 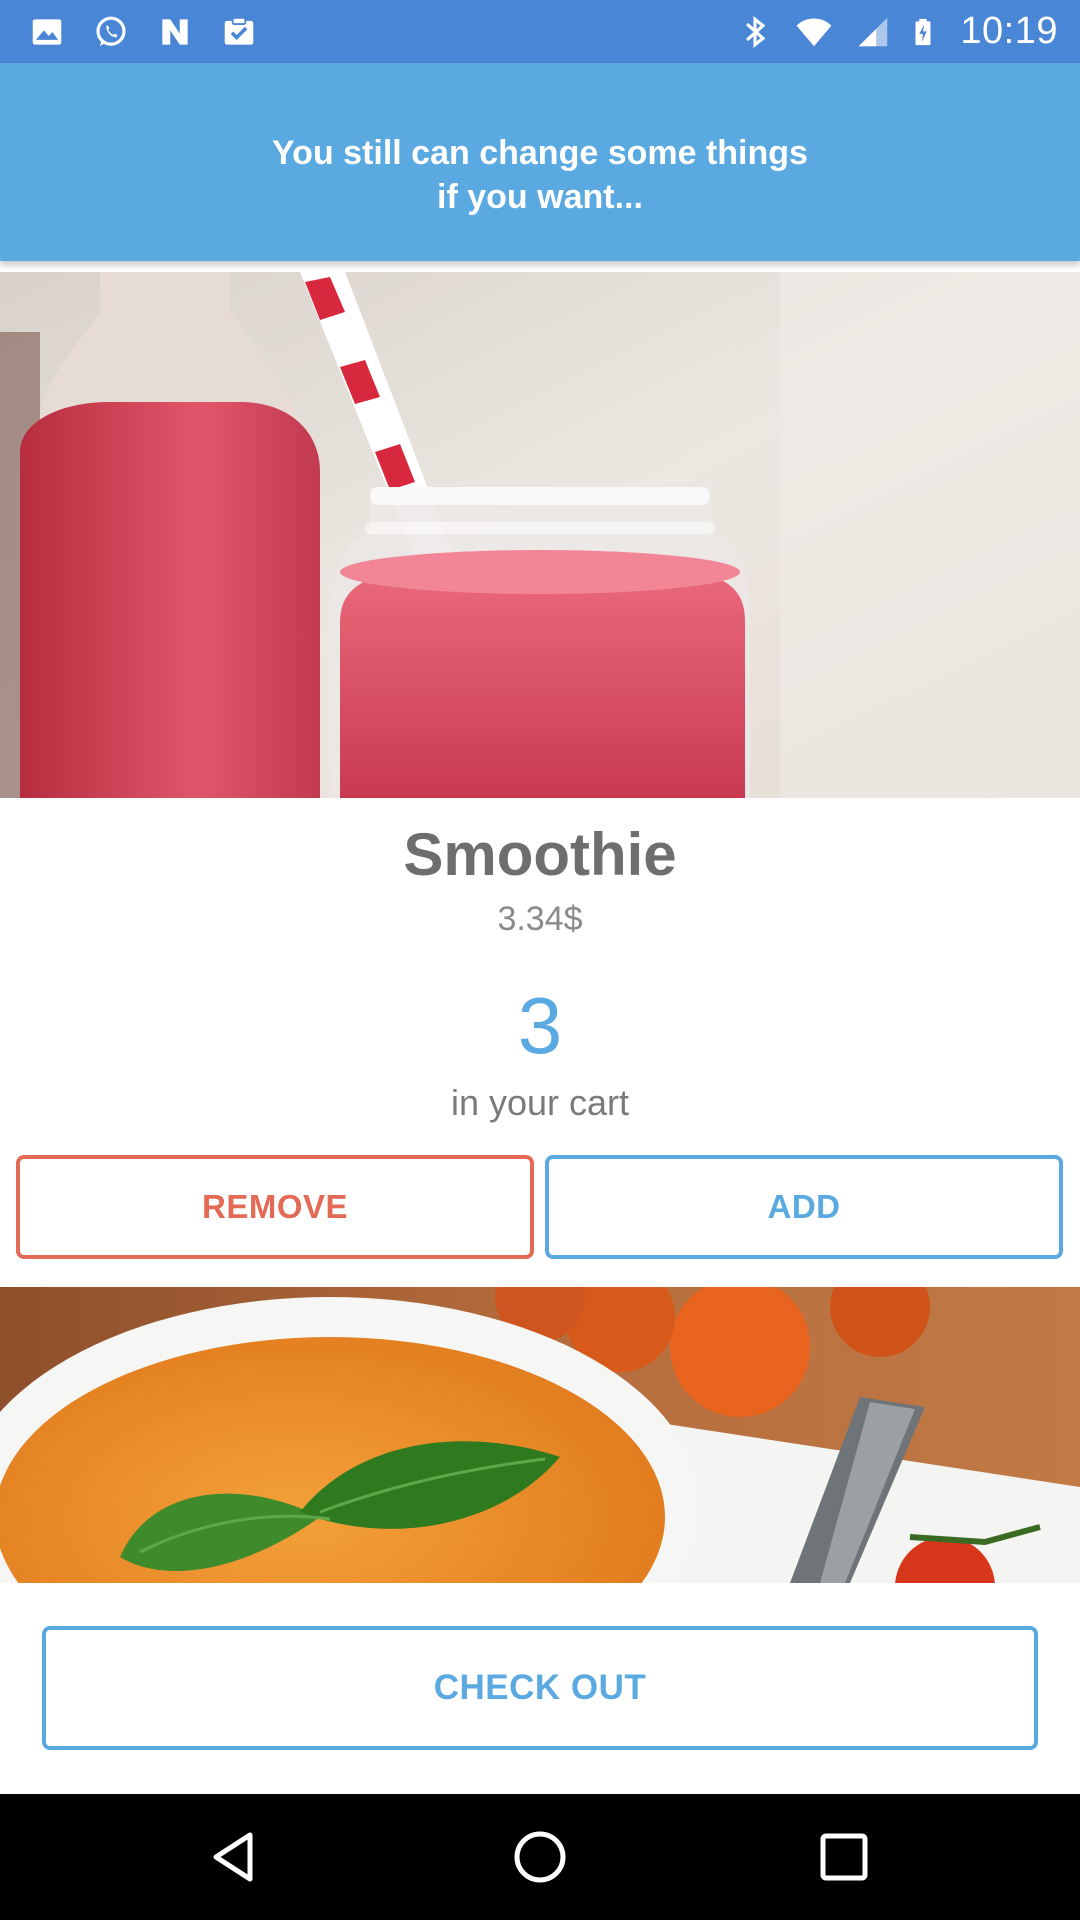 I want to click on cart-quantity: 3, so click(x=540, y=1025).